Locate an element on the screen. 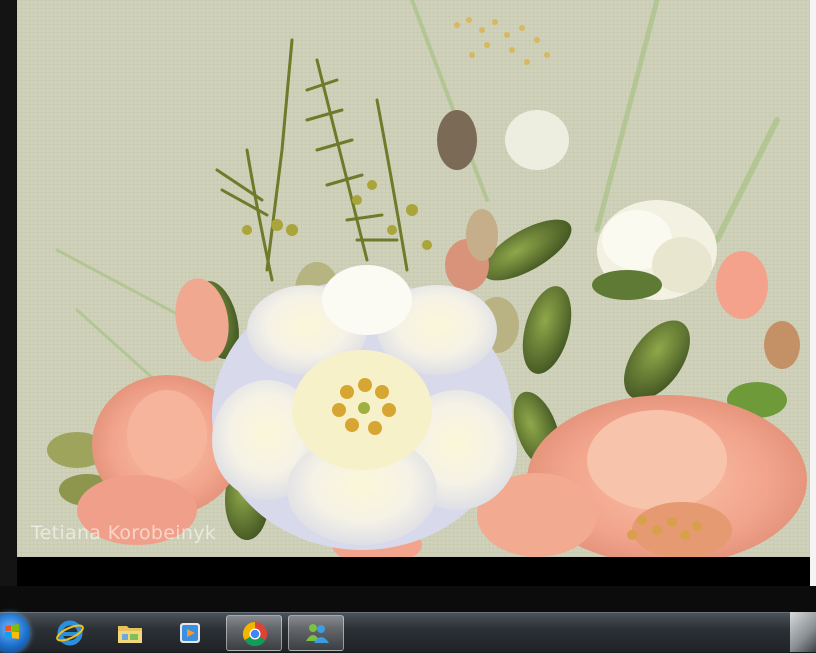 The image size is (816, 653). file-explorer-icon is located at coordinates (130, 634).